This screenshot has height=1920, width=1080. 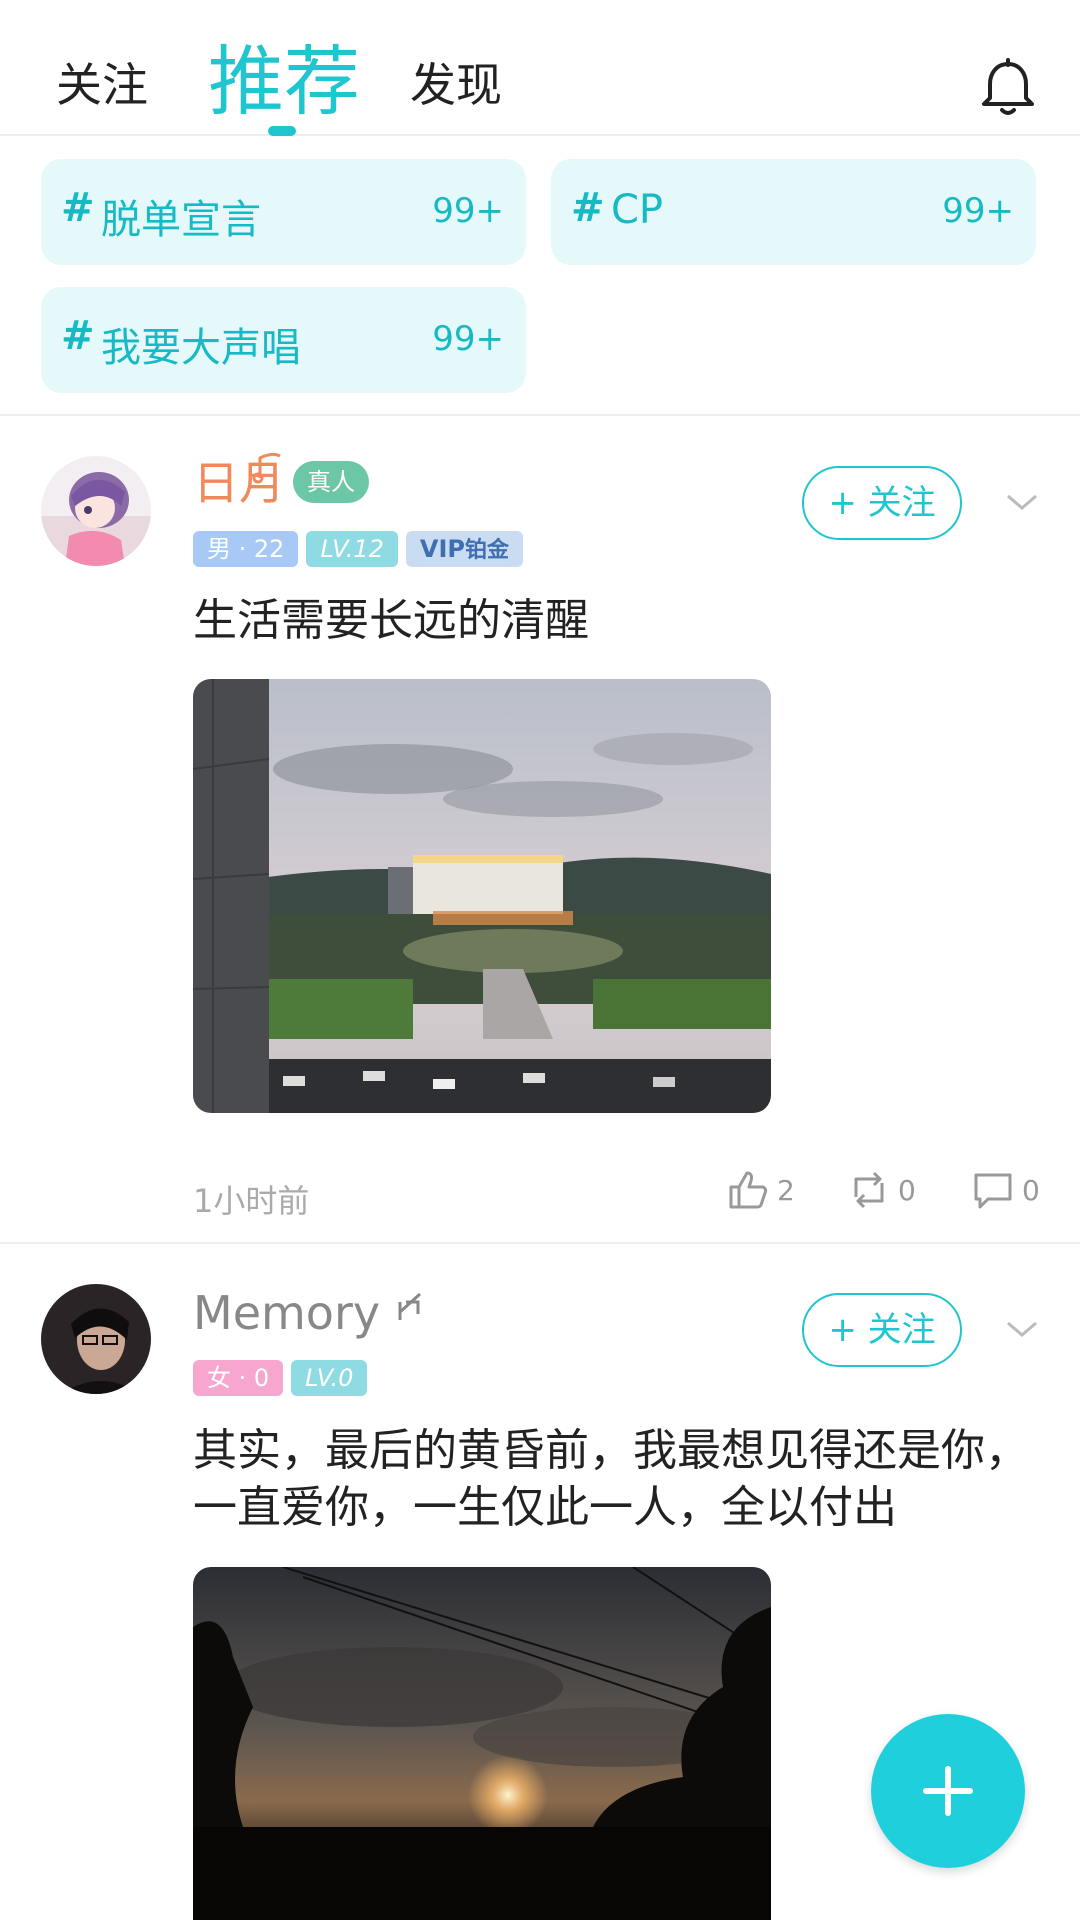 What do you see at coordinates (284, 82) in the screenshot?
I see `tab-recommend: 推荐` at bounding box center [284, 82].